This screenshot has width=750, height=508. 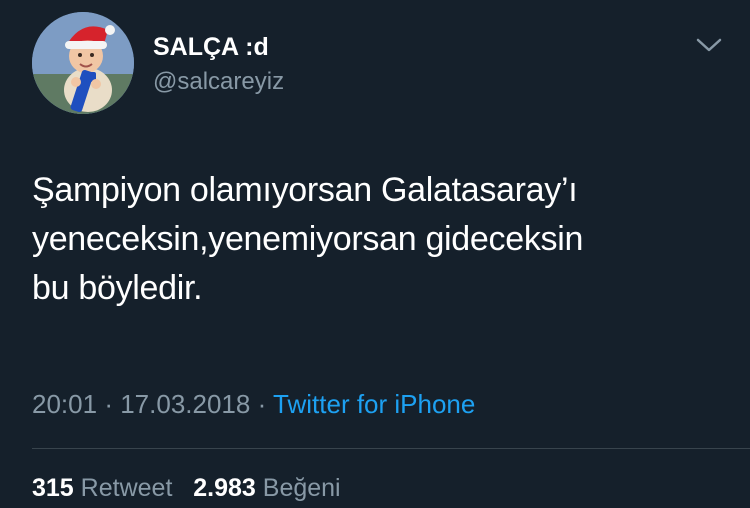 I want to click on retweets-stat: 315 Retweet, so click(x=105, y=488).